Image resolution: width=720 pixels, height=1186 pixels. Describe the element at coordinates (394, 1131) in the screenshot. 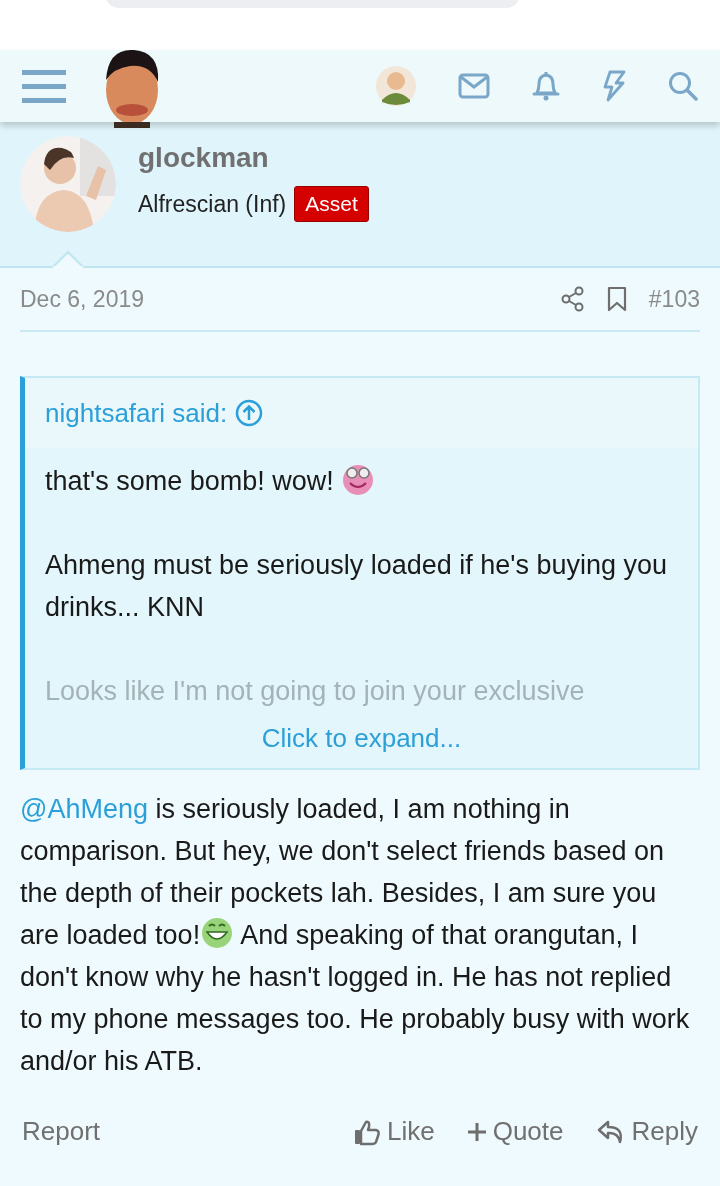

I see `like-button: Like` at that location.